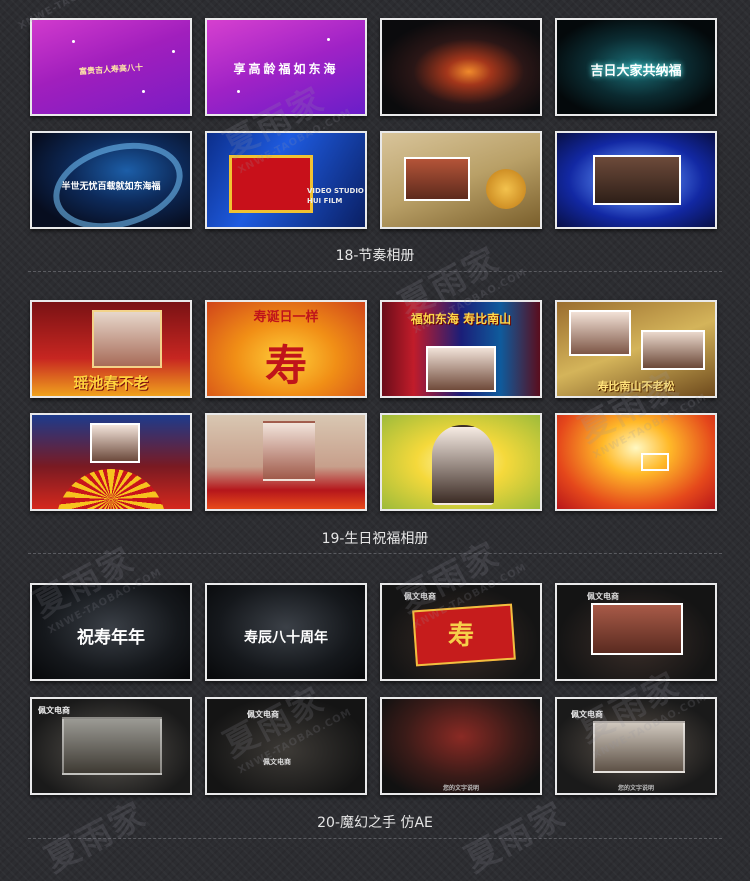  Describe the element at coordinates (111, 638) in the screenshot. I see `caption: 祝寿年年` at that location.